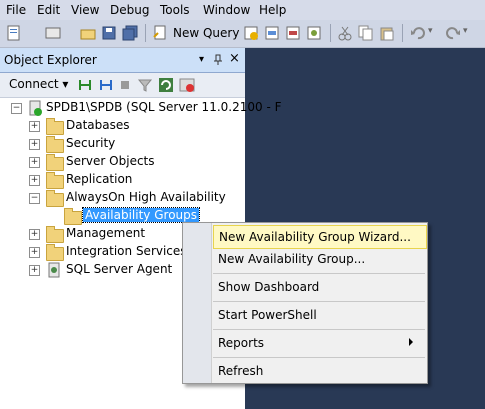  What do you see at coordinates (145, 85) in the screenshot?
I see `filter-icon` at bounding box center [145, 85].